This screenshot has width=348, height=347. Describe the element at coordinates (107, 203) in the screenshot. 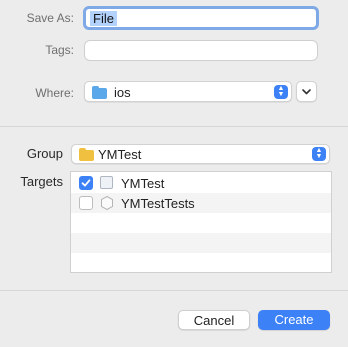

I see `test-target-icon` at that location.